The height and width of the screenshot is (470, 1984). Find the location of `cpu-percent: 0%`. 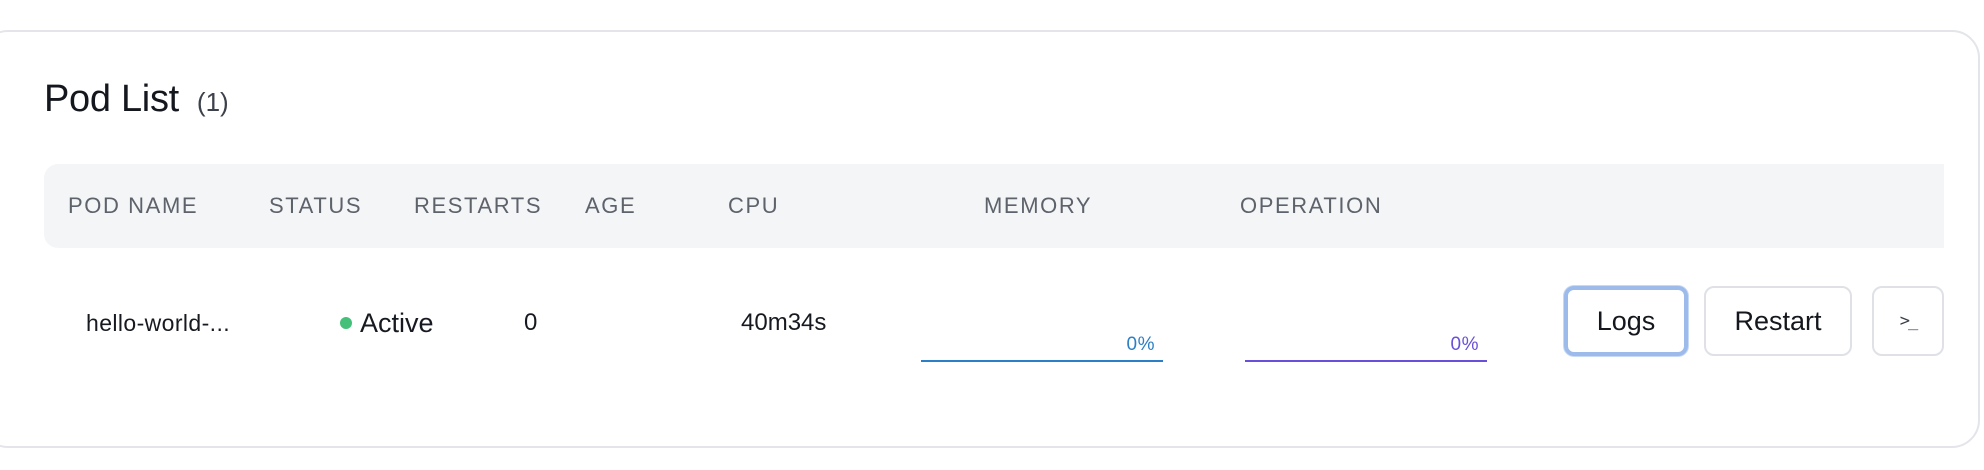

cpu-percent: 0% is located at coordinates (1140, 344).